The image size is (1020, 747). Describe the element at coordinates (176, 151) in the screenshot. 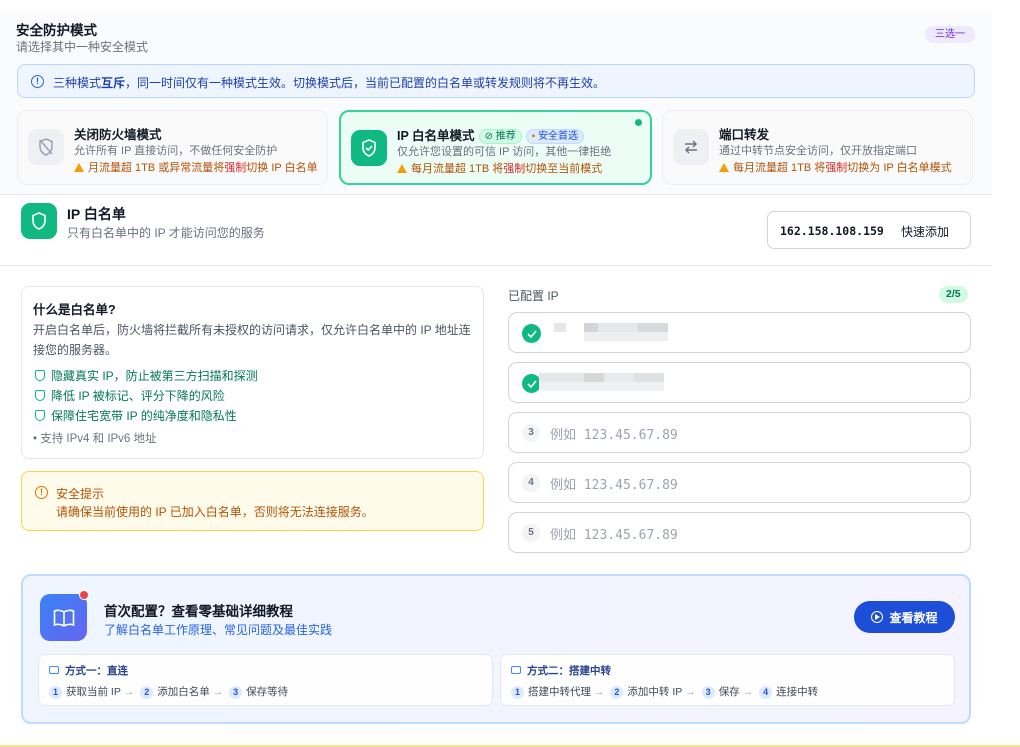

I see `mode-desc: 允许所有 IP 直接访问，不做任何安全防护` at that location.